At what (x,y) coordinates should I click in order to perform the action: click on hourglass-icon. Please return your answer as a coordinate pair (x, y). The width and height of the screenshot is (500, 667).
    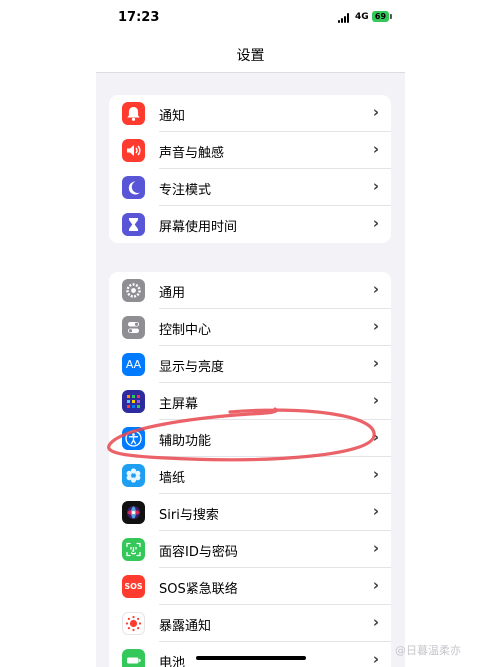
    Looking at the image, I should click on (133, 224).